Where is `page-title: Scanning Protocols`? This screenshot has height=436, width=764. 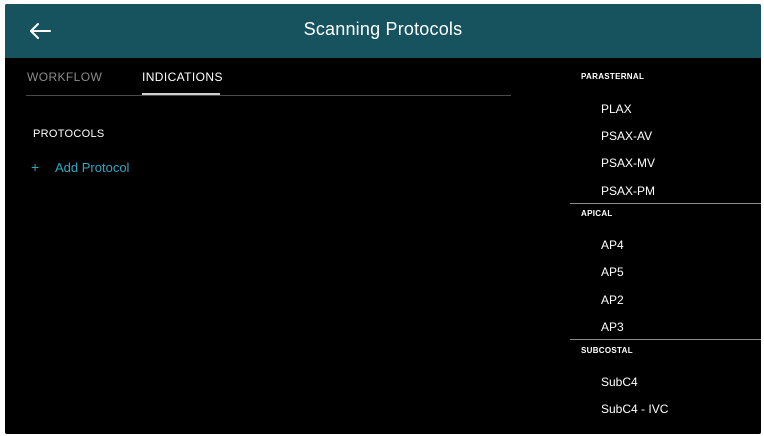
page-title: Scanning Protocols is located at coordinates (383, 29).